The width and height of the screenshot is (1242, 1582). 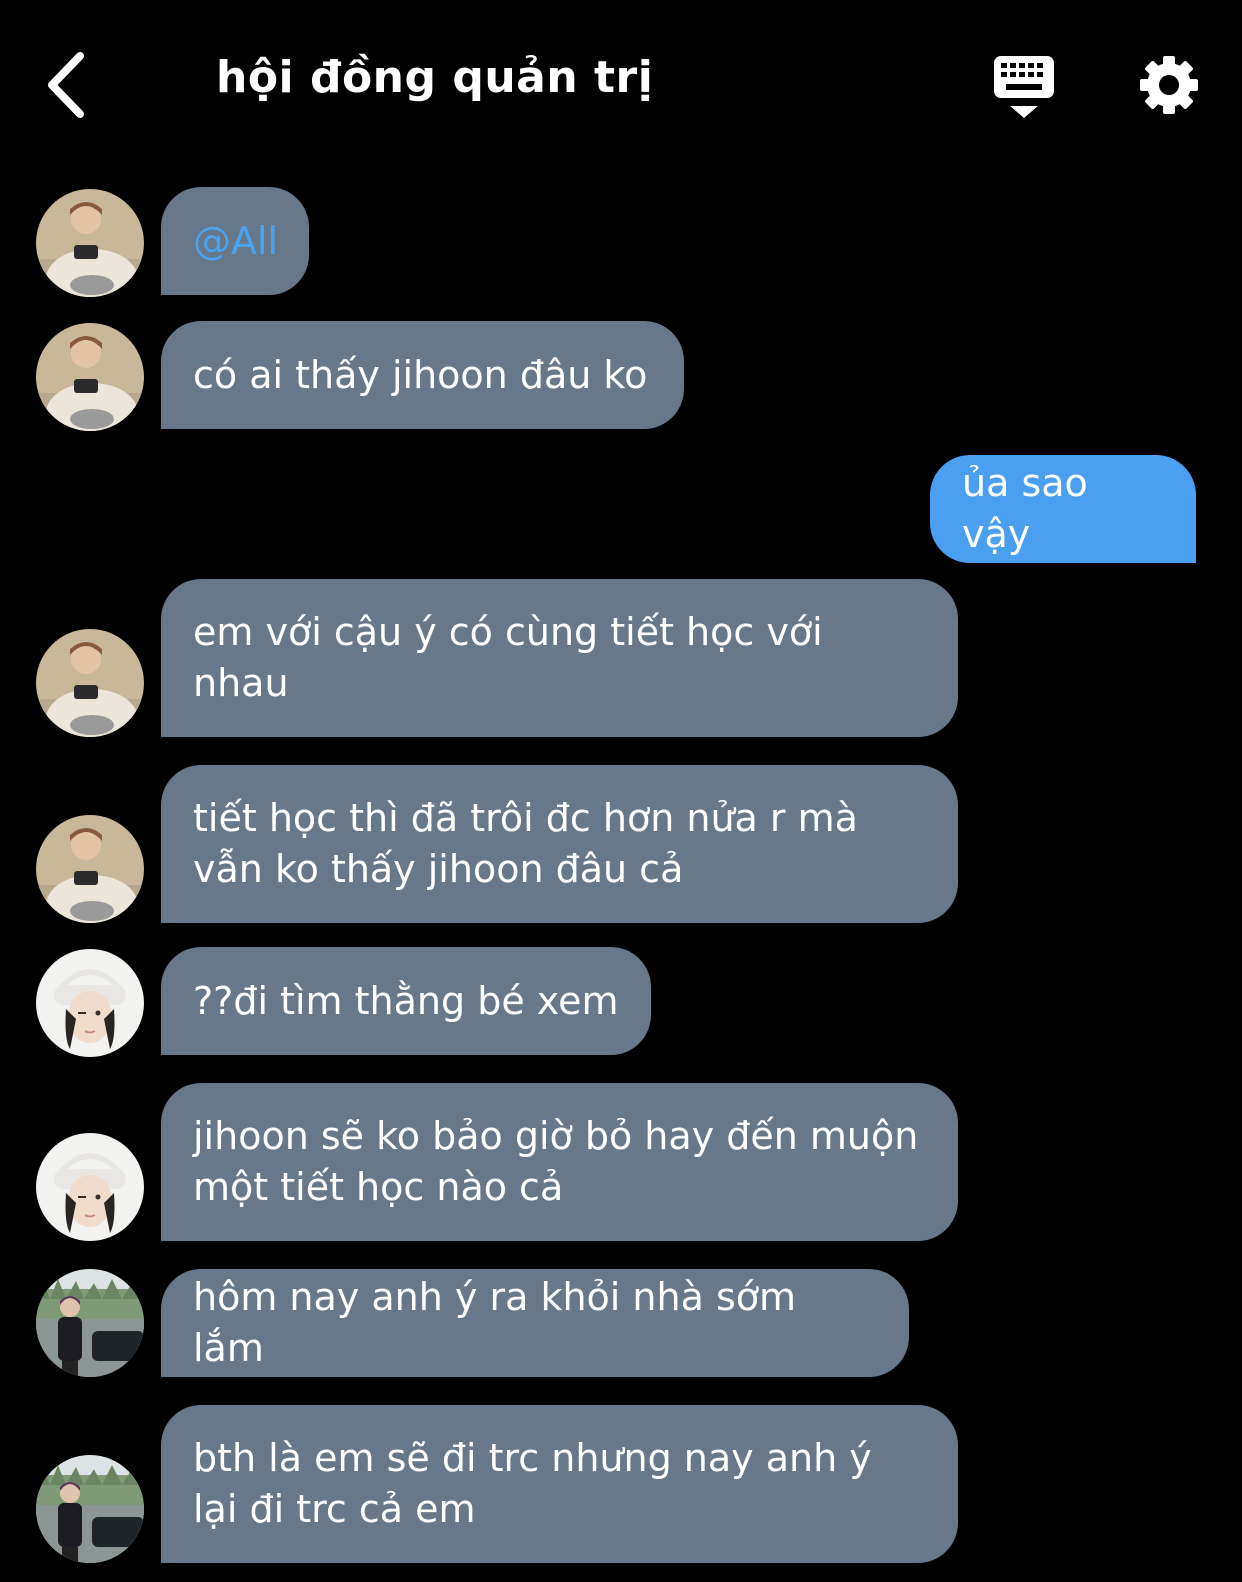 What do you see at coordinates (66, 85) in the screenshot?
I see `chevron-left-icon` at bounding box center [66, 85].